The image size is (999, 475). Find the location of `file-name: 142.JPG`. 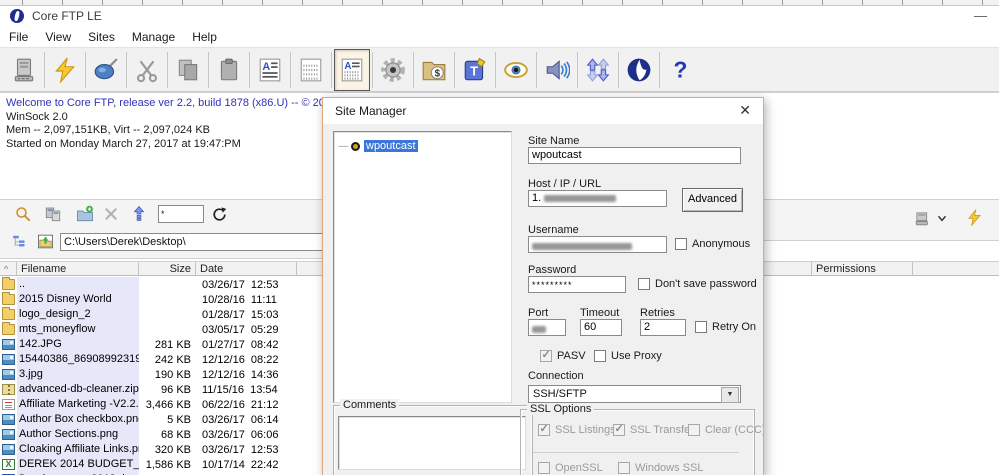

file-name: 142.JPG is located at coordinates (78, 344).